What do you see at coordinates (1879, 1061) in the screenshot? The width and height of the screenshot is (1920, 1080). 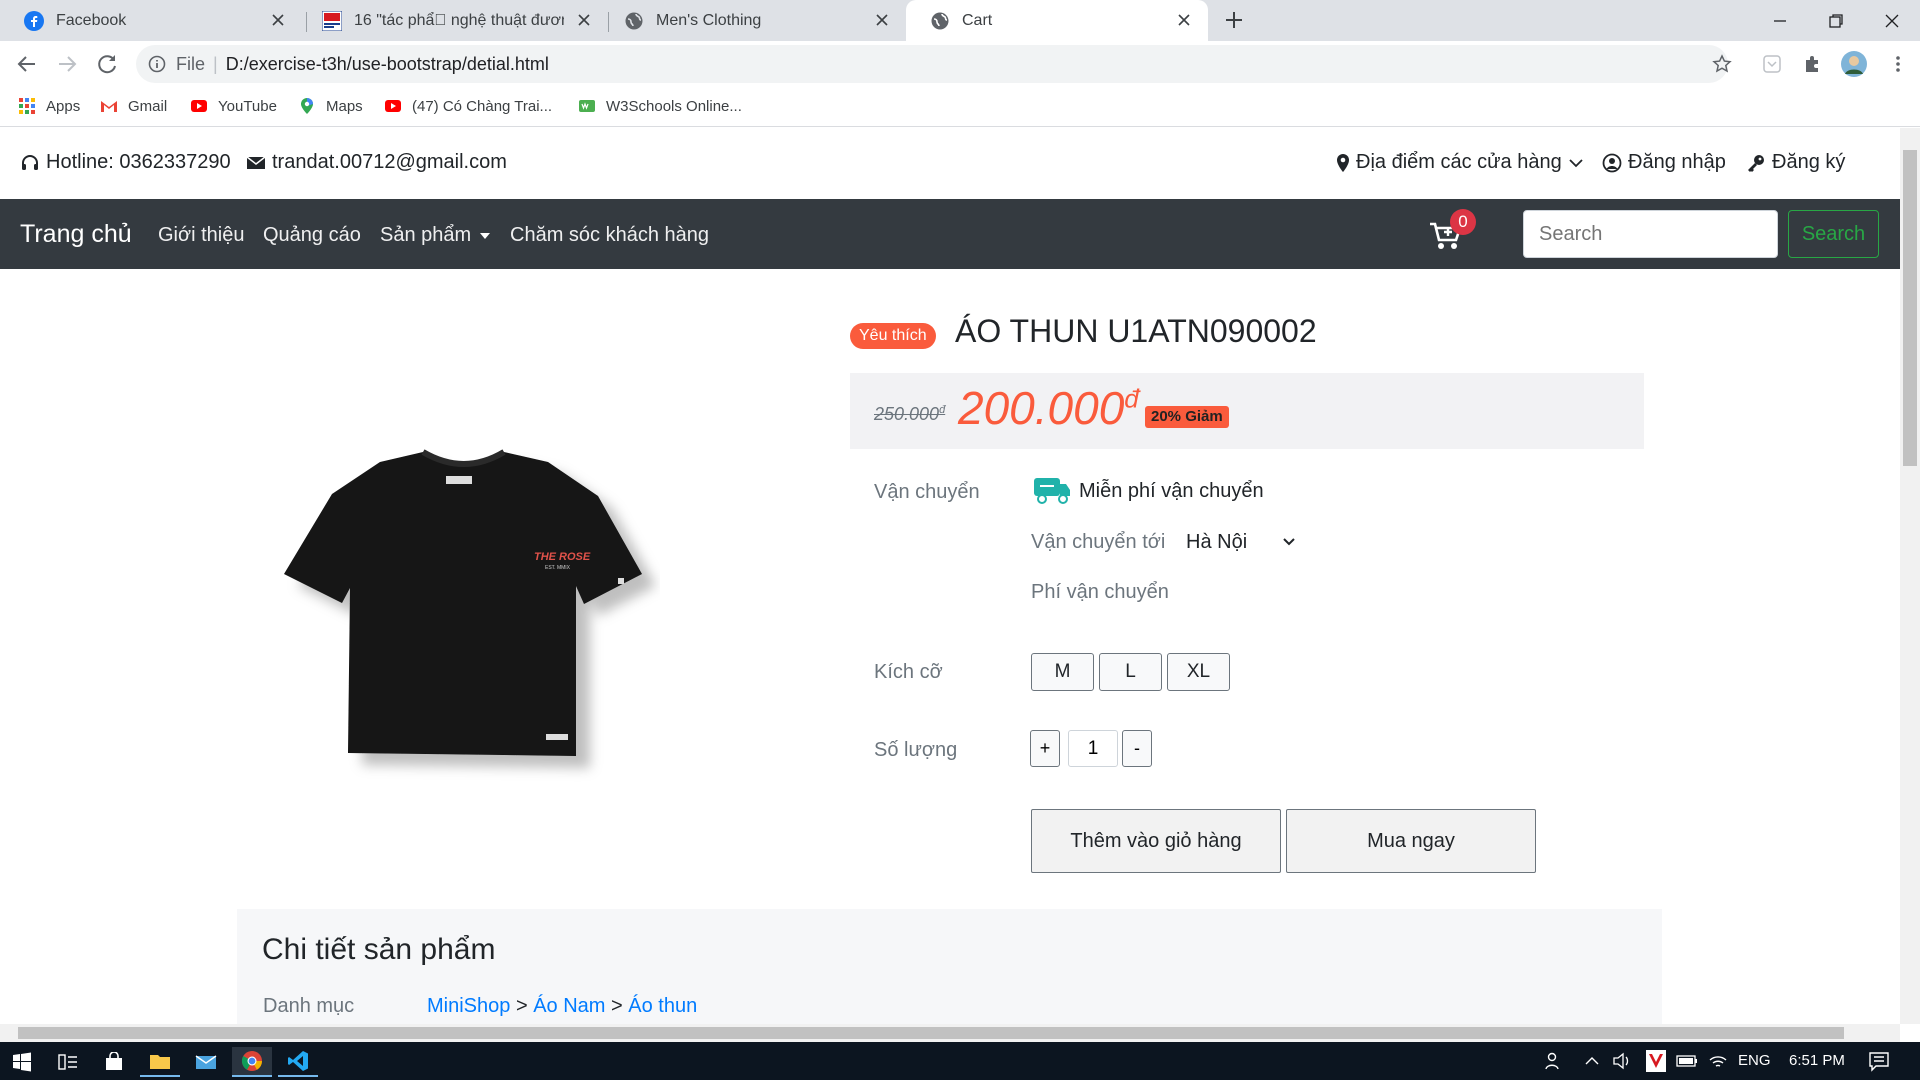 I see `notifications-icon` at bounding box center [1879, 1061].